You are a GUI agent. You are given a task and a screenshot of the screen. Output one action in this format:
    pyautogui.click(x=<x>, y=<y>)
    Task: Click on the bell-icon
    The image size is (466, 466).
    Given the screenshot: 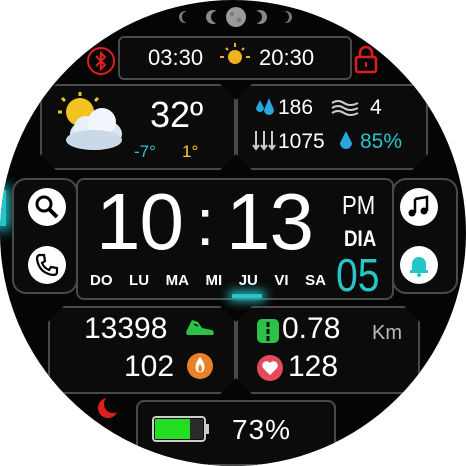 What is the action you would take?
    pyautogui.click(x=419, y=267)
    